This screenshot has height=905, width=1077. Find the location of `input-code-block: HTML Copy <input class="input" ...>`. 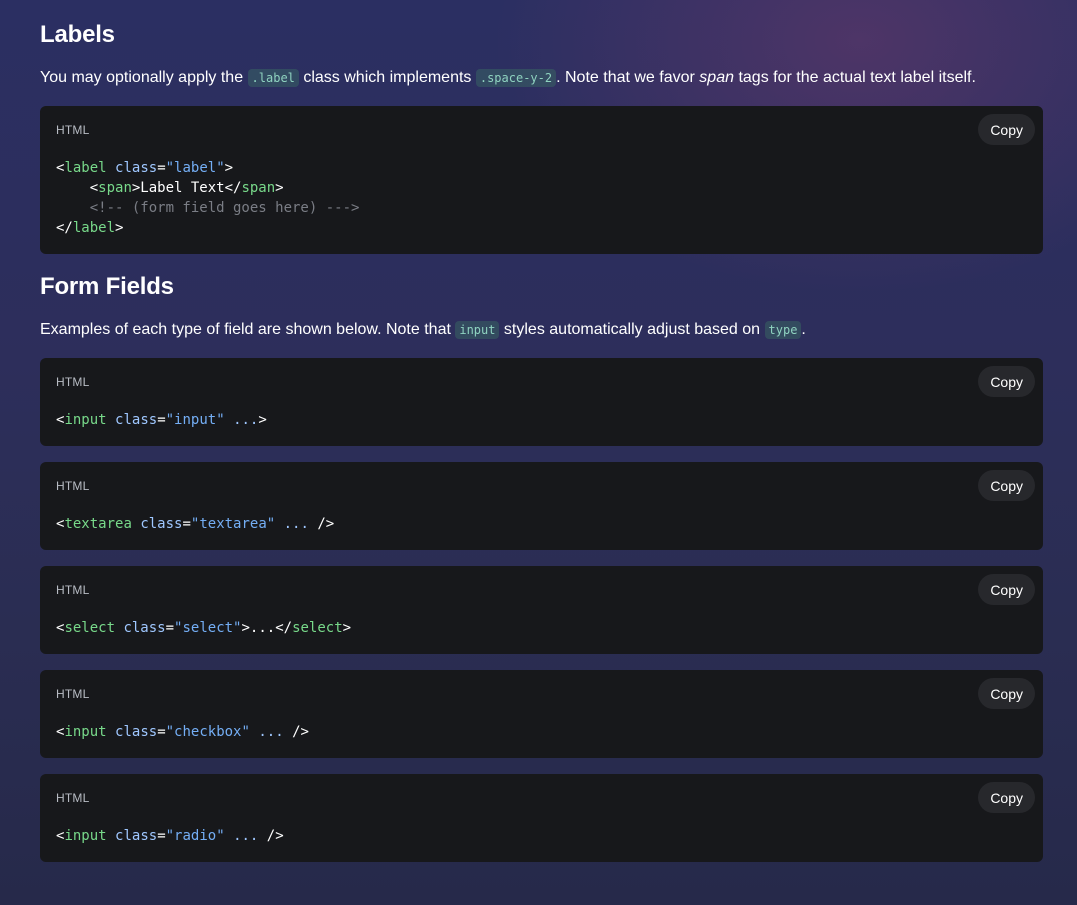

input-code-block: HTML Copy <input class="input" ...> is located at coordinates (541, 402).